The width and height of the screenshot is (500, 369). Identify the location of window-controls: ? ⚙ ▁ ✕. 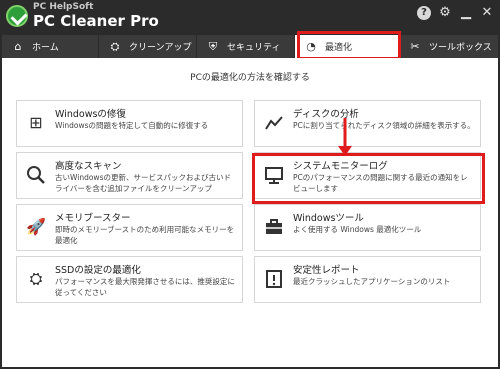
(455, 13).